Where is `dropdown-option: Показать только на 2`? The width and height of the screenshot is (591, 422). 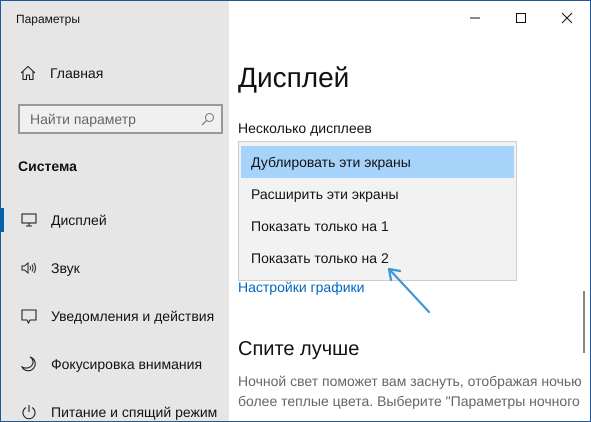 dropdown-option: Показать только на 2 is located at coordinates (377, 258).